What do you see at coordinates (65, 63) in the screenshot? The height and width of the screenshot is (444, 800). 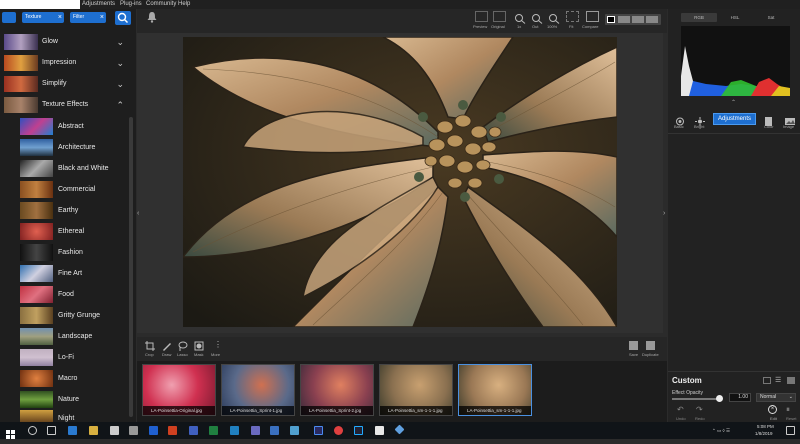 I see `category-impression: Impression ⌄` at bounding box center [65, 63].